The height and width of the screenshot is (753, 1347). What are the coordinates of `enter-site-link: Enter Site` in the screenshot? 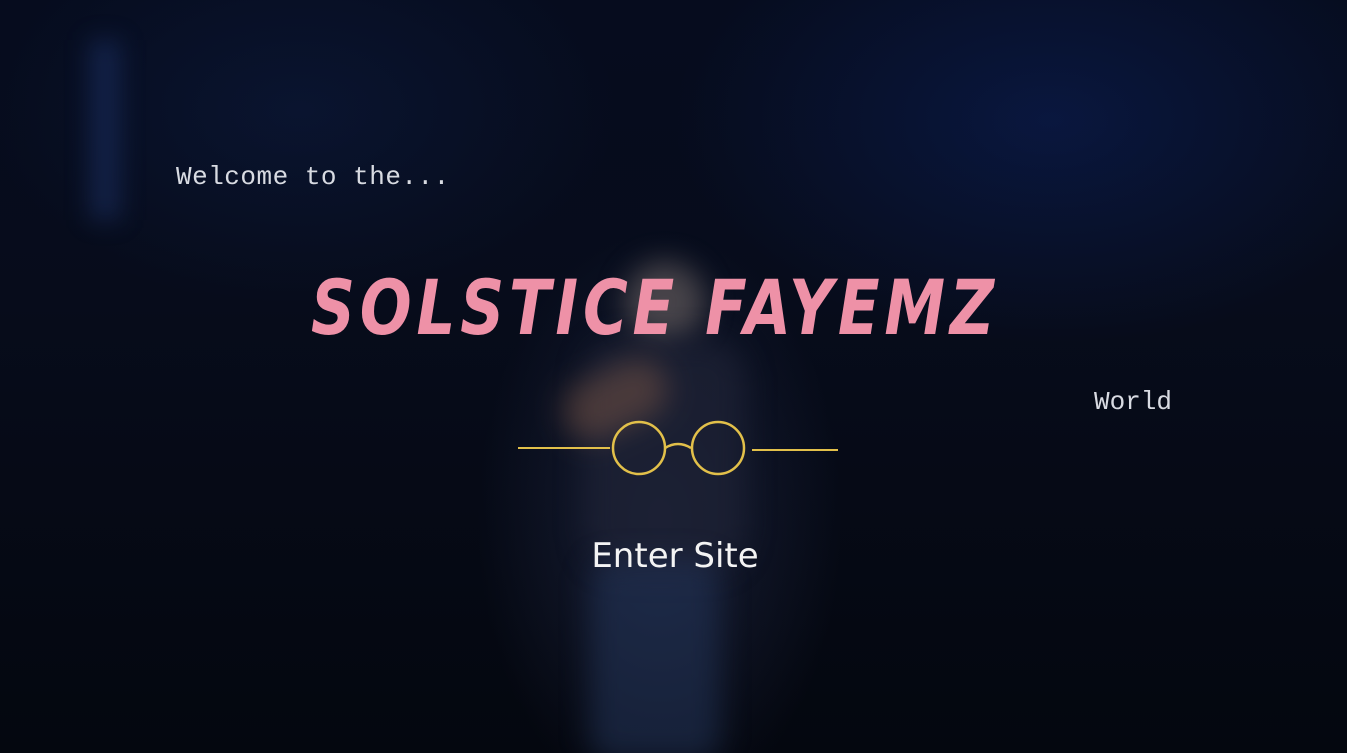 It's located at (675, 556).